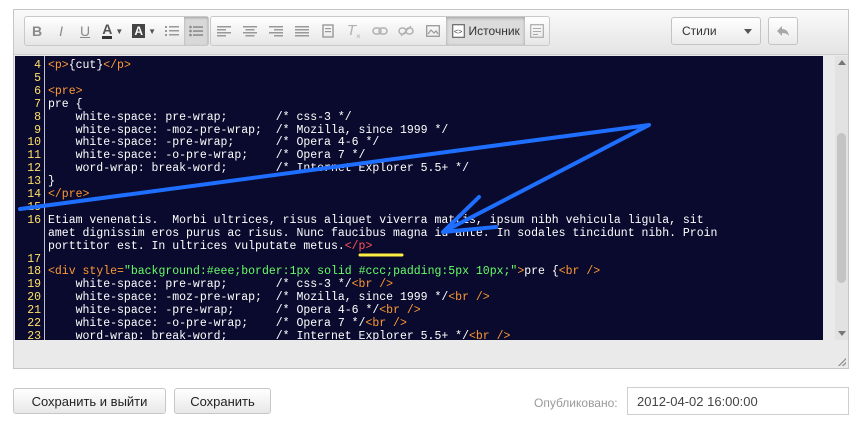  Describe the element at coordinates (699, 31) in the screenshot. I see `styles-label: Стили` at that location.